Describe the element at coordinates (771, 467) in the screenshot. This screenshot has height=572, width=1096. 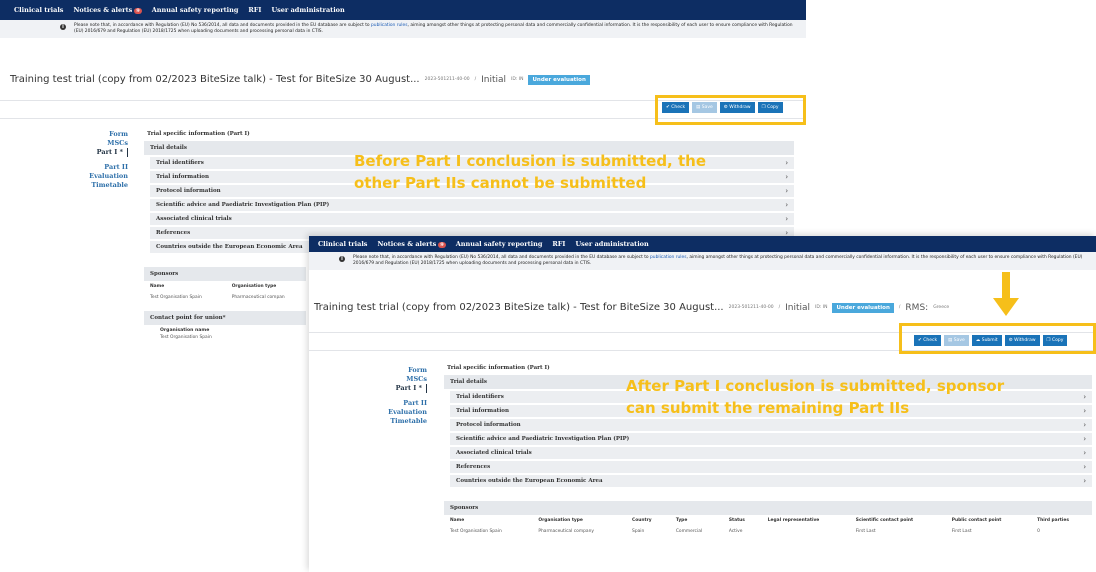
I see `accordion-references: References ›` at that location.